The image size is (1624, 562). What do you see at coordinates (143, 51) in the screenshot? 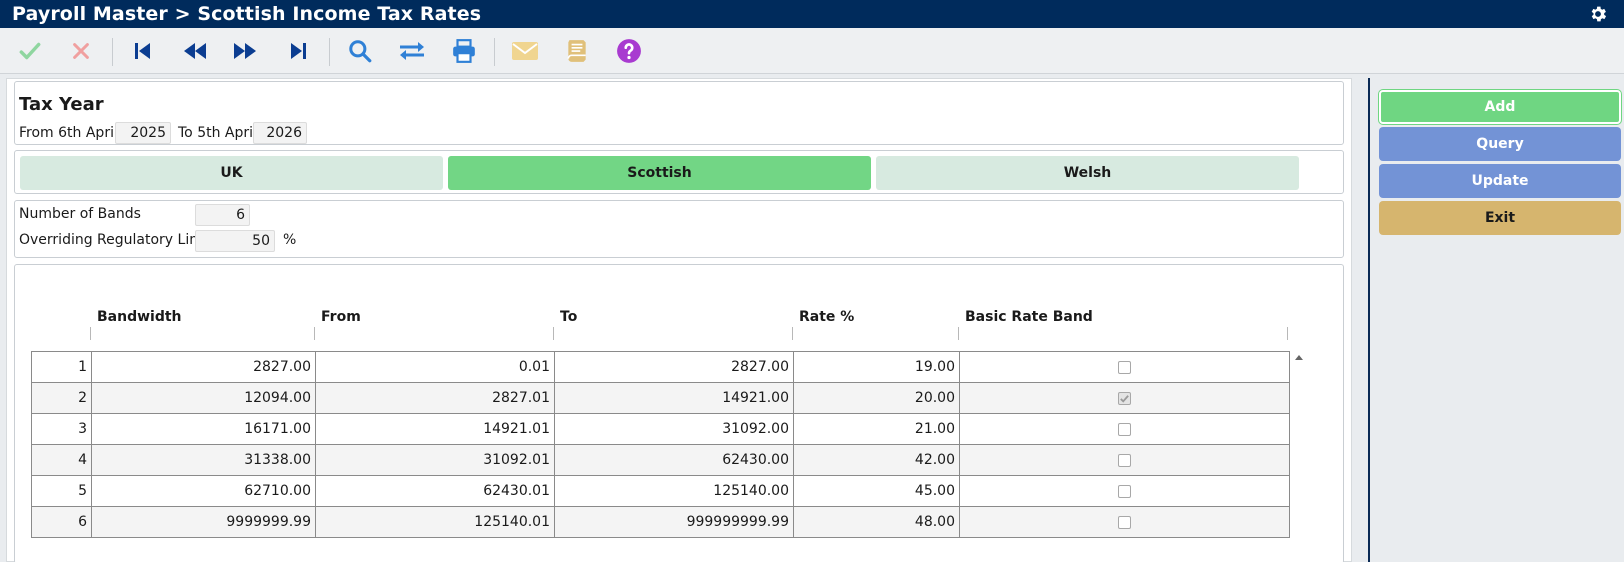
I see `first-record-icon` at bounding box center [143, 51].